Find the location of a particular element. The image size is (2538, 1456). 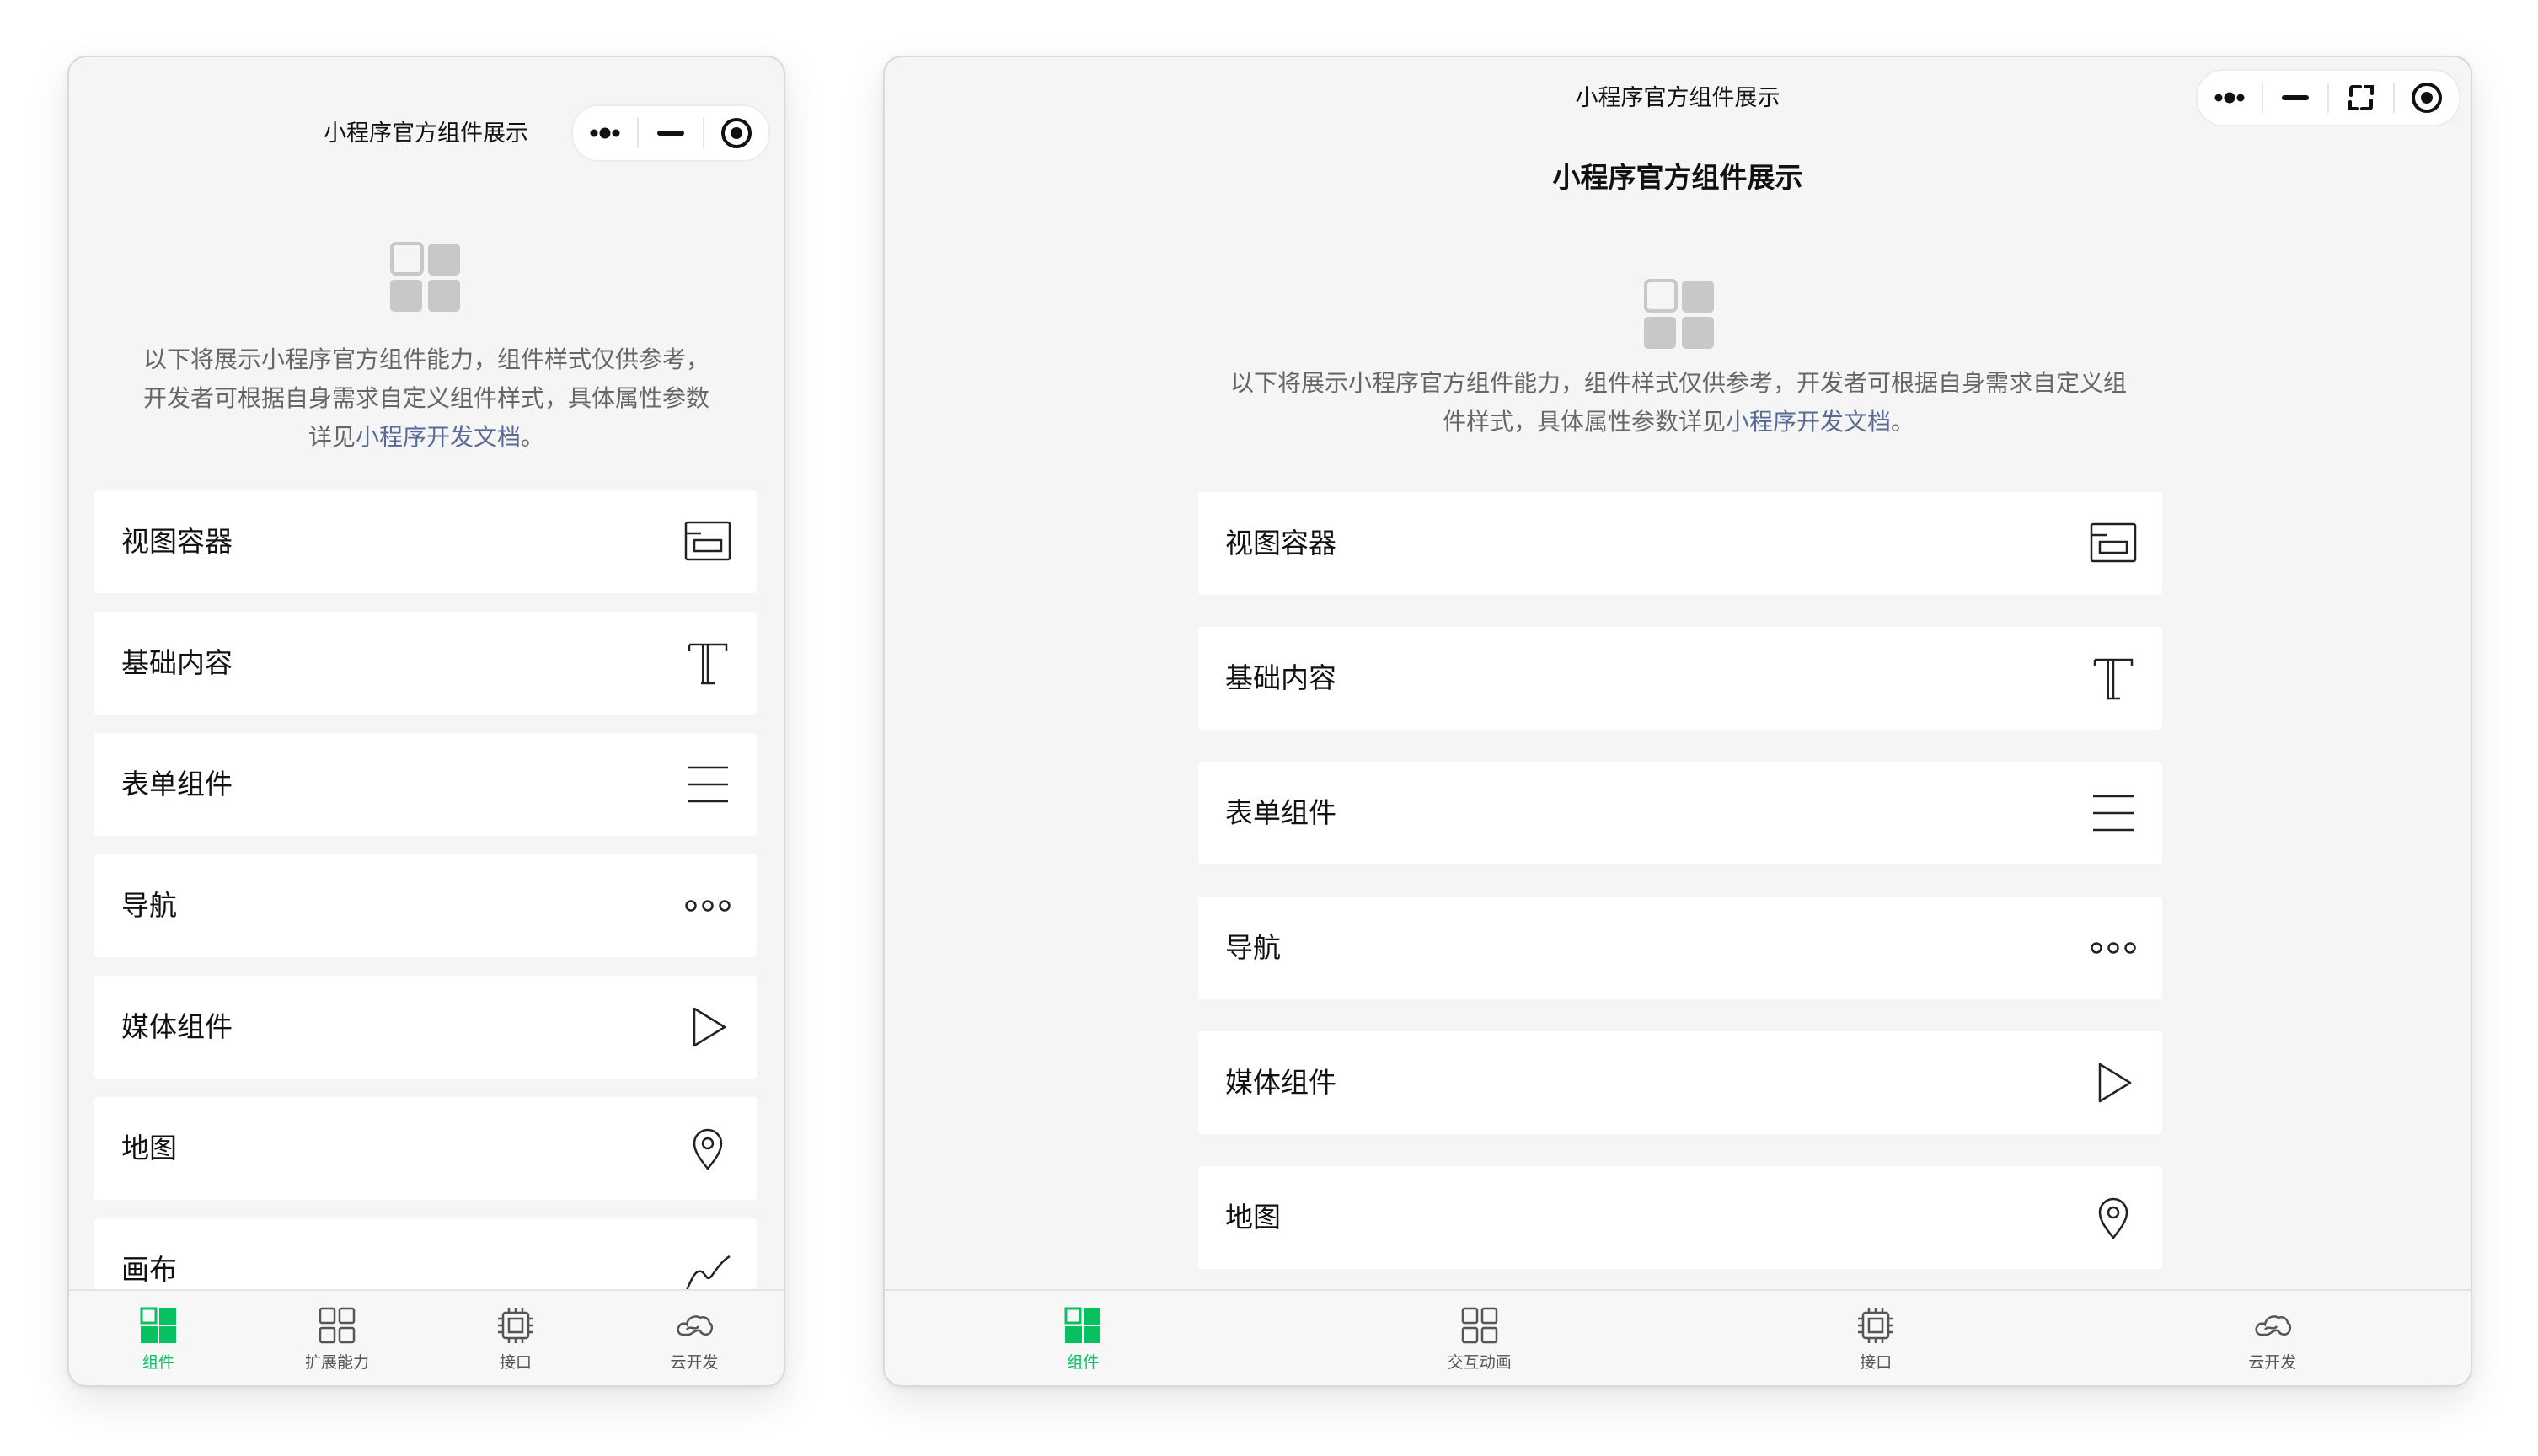

tab-label: 扩展能力 is located at coordinates (336, 1362).